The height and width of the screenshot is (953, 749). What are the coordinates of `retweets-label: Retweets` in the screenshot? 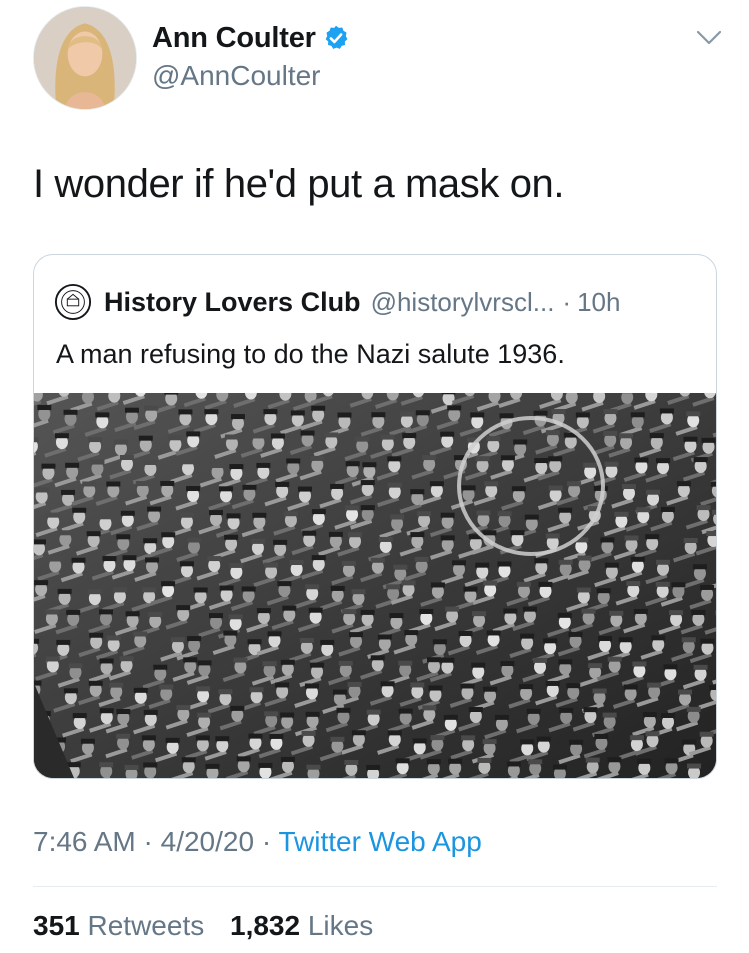 It's located at (146, 925).